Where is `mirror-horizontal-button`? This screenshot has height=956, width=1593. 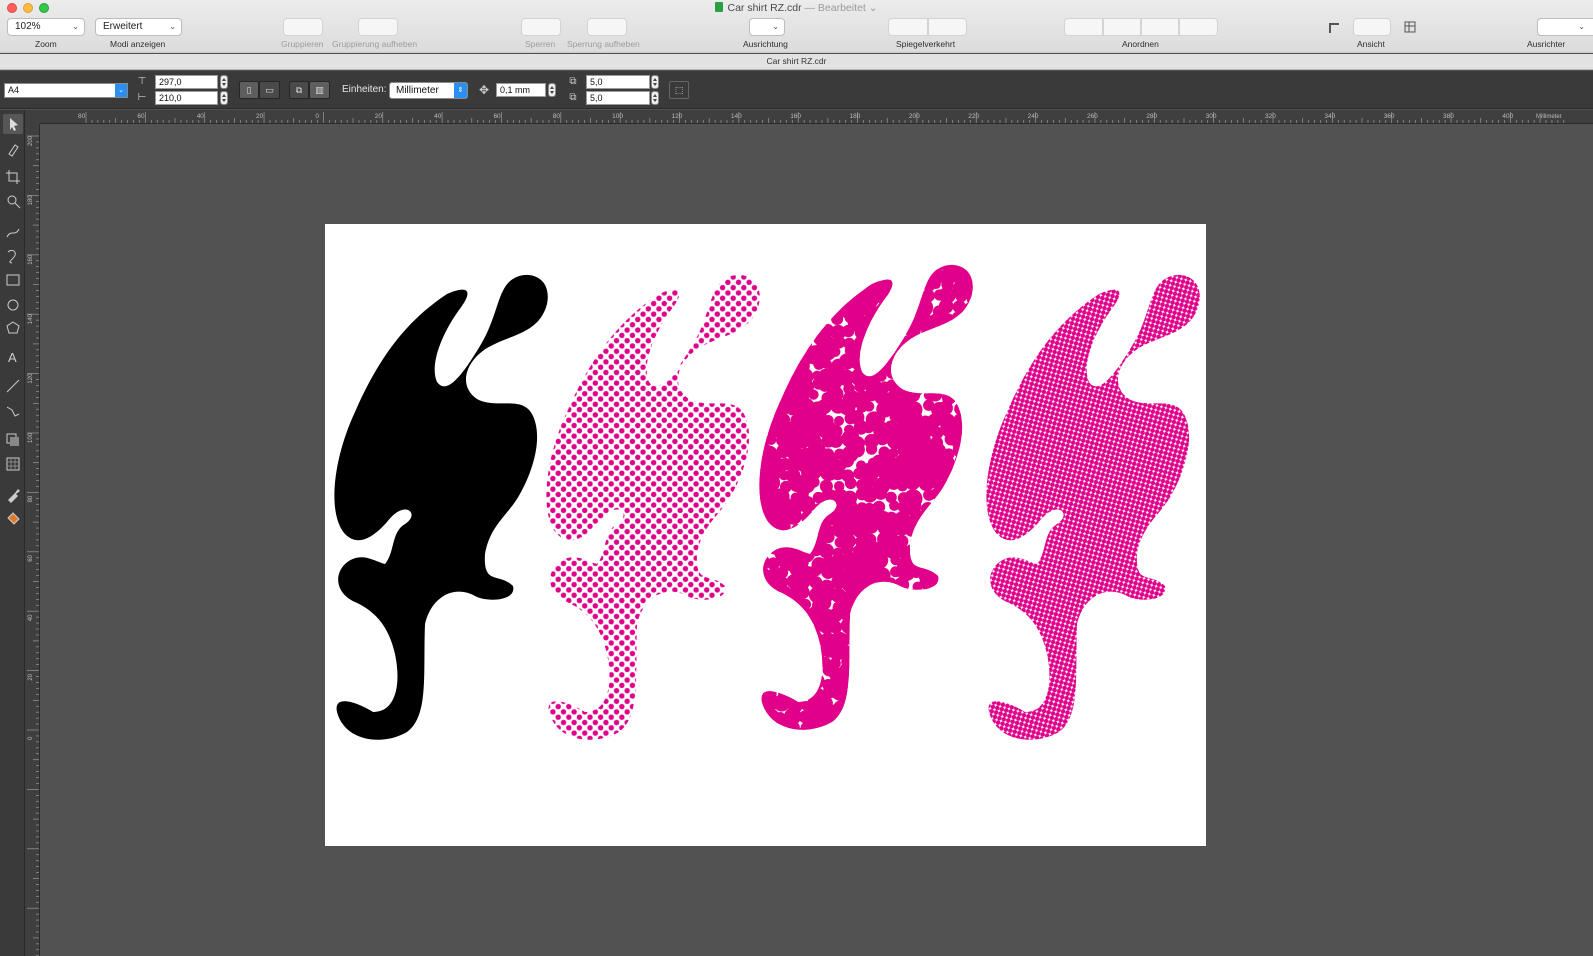 mirror-horizontal-button is located at coordinates (908, 27).